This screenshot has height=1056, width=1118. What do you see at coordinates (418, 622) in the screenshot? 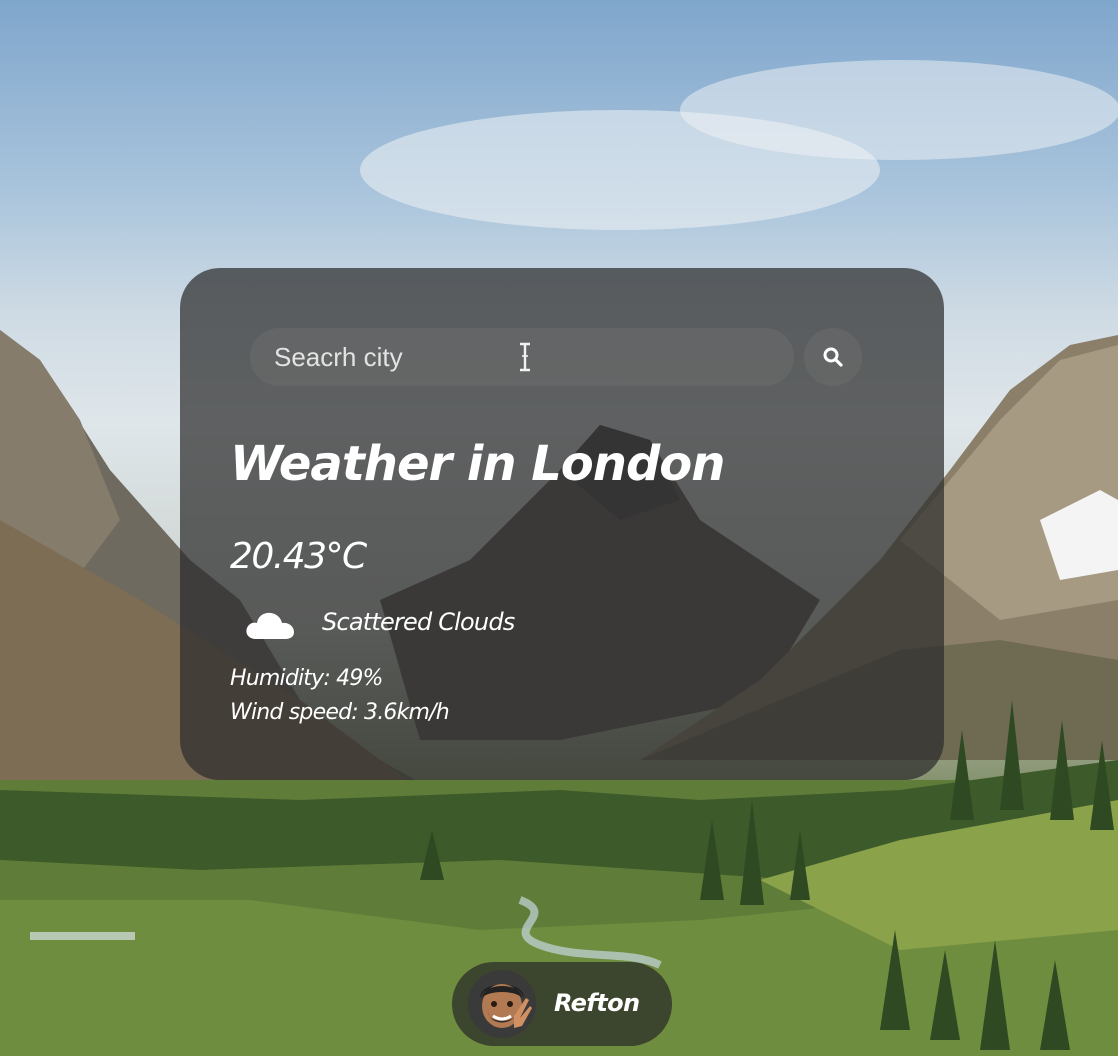
I see `weather-condition: Scattered Clouds` at bounding box center [418, 622].